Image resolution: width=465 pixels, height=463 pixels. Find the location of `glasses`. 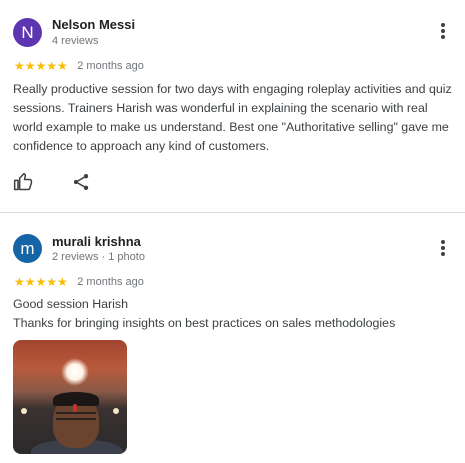

glasses is located at coordinates (76, 416).